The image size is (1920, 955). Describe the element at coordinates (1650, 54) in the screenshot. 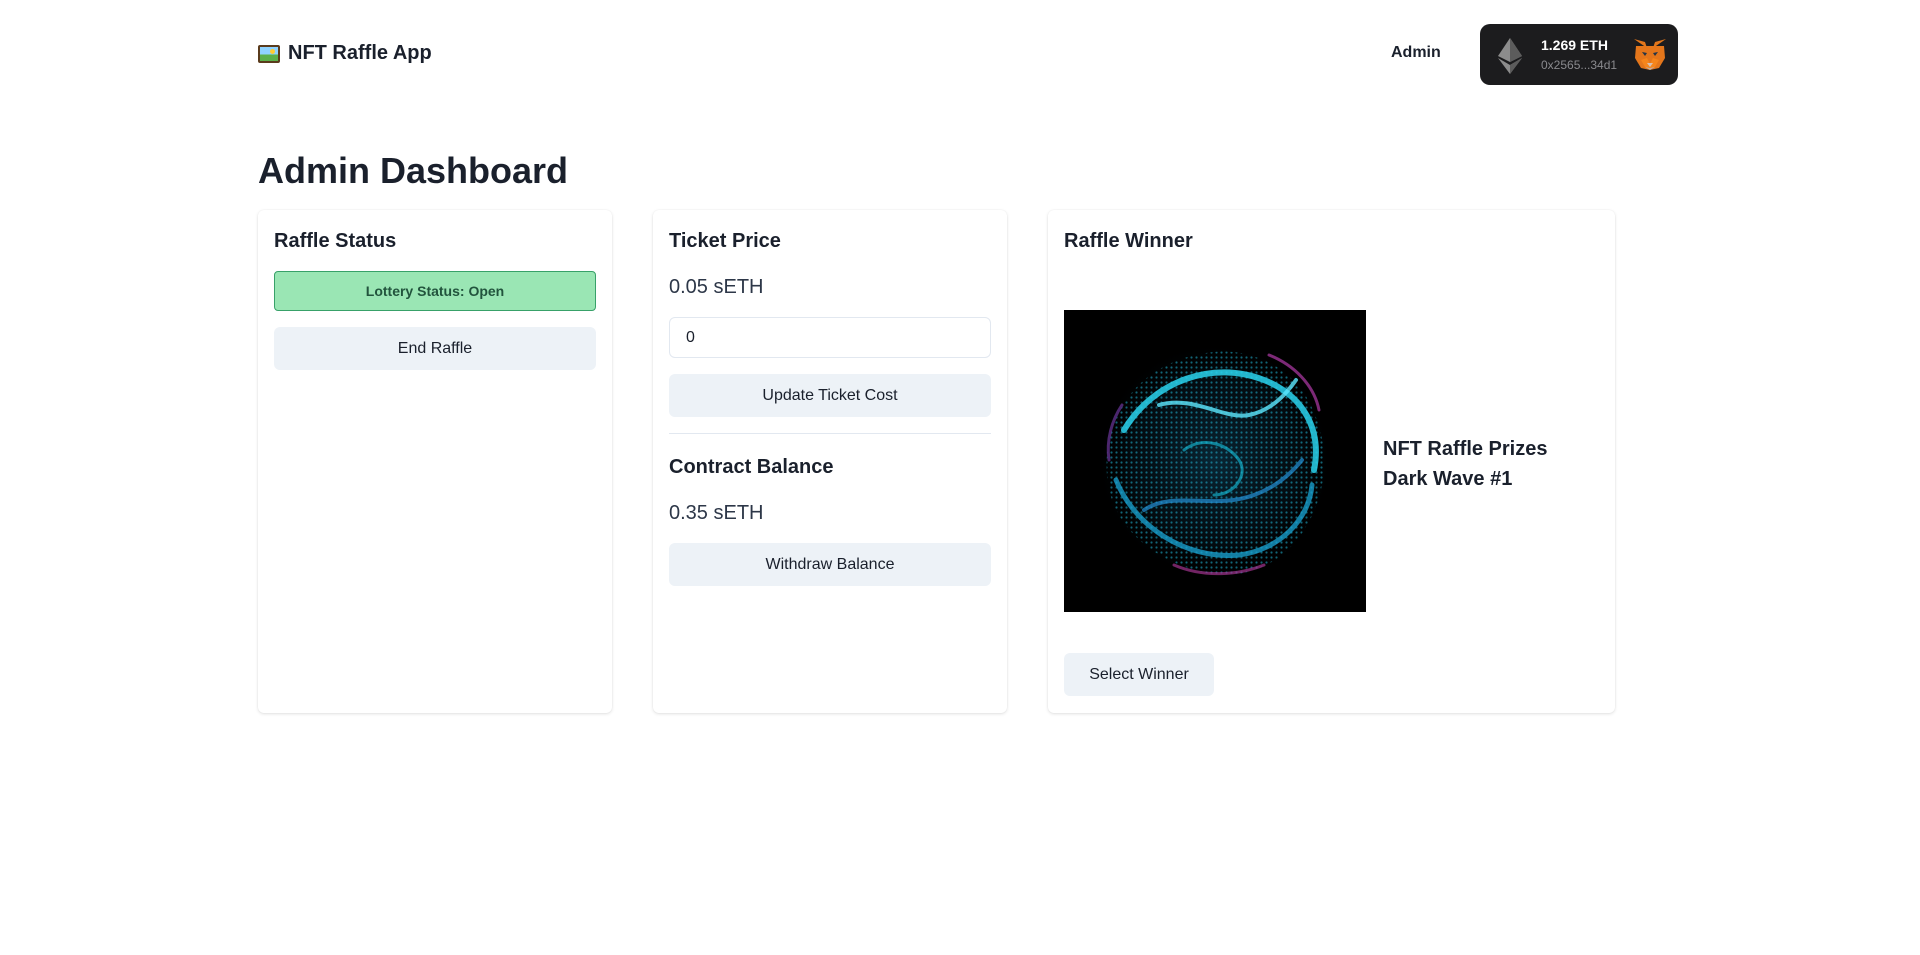

I see `metamask-fox-icon` at that location.